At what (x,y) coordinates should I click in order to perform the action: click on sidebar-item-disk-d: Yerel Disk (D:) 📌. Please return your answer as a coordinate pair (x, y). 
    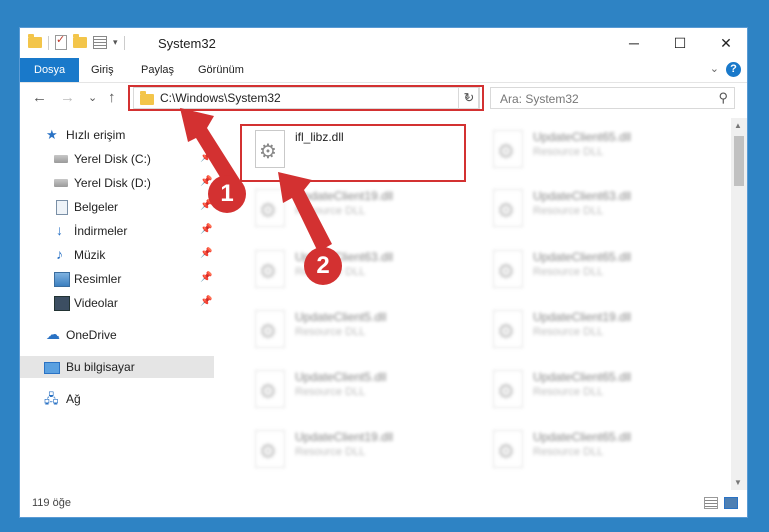
    Looking at the image, I should click on (117, 183).